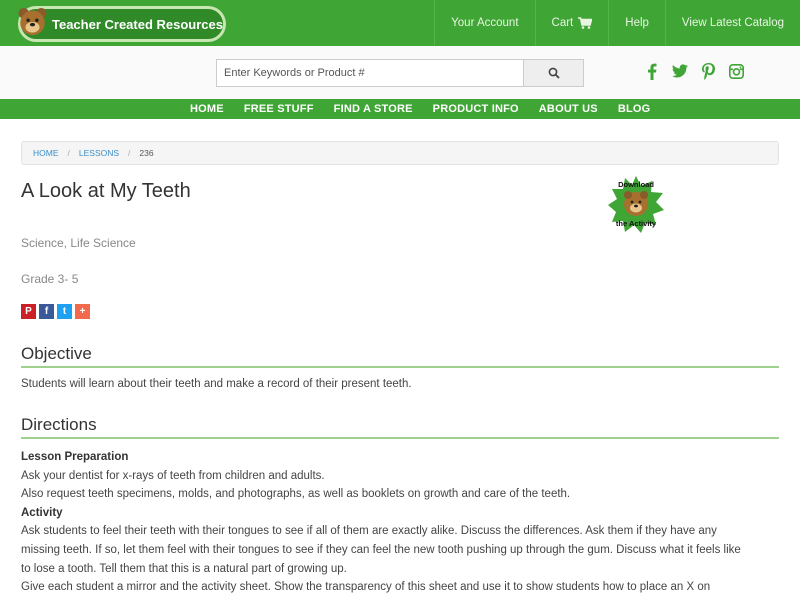 Image resolution: width=800 pixels, height=600 pixels. I want to click on breadcrumb-home: HOME, so click(46, 153).